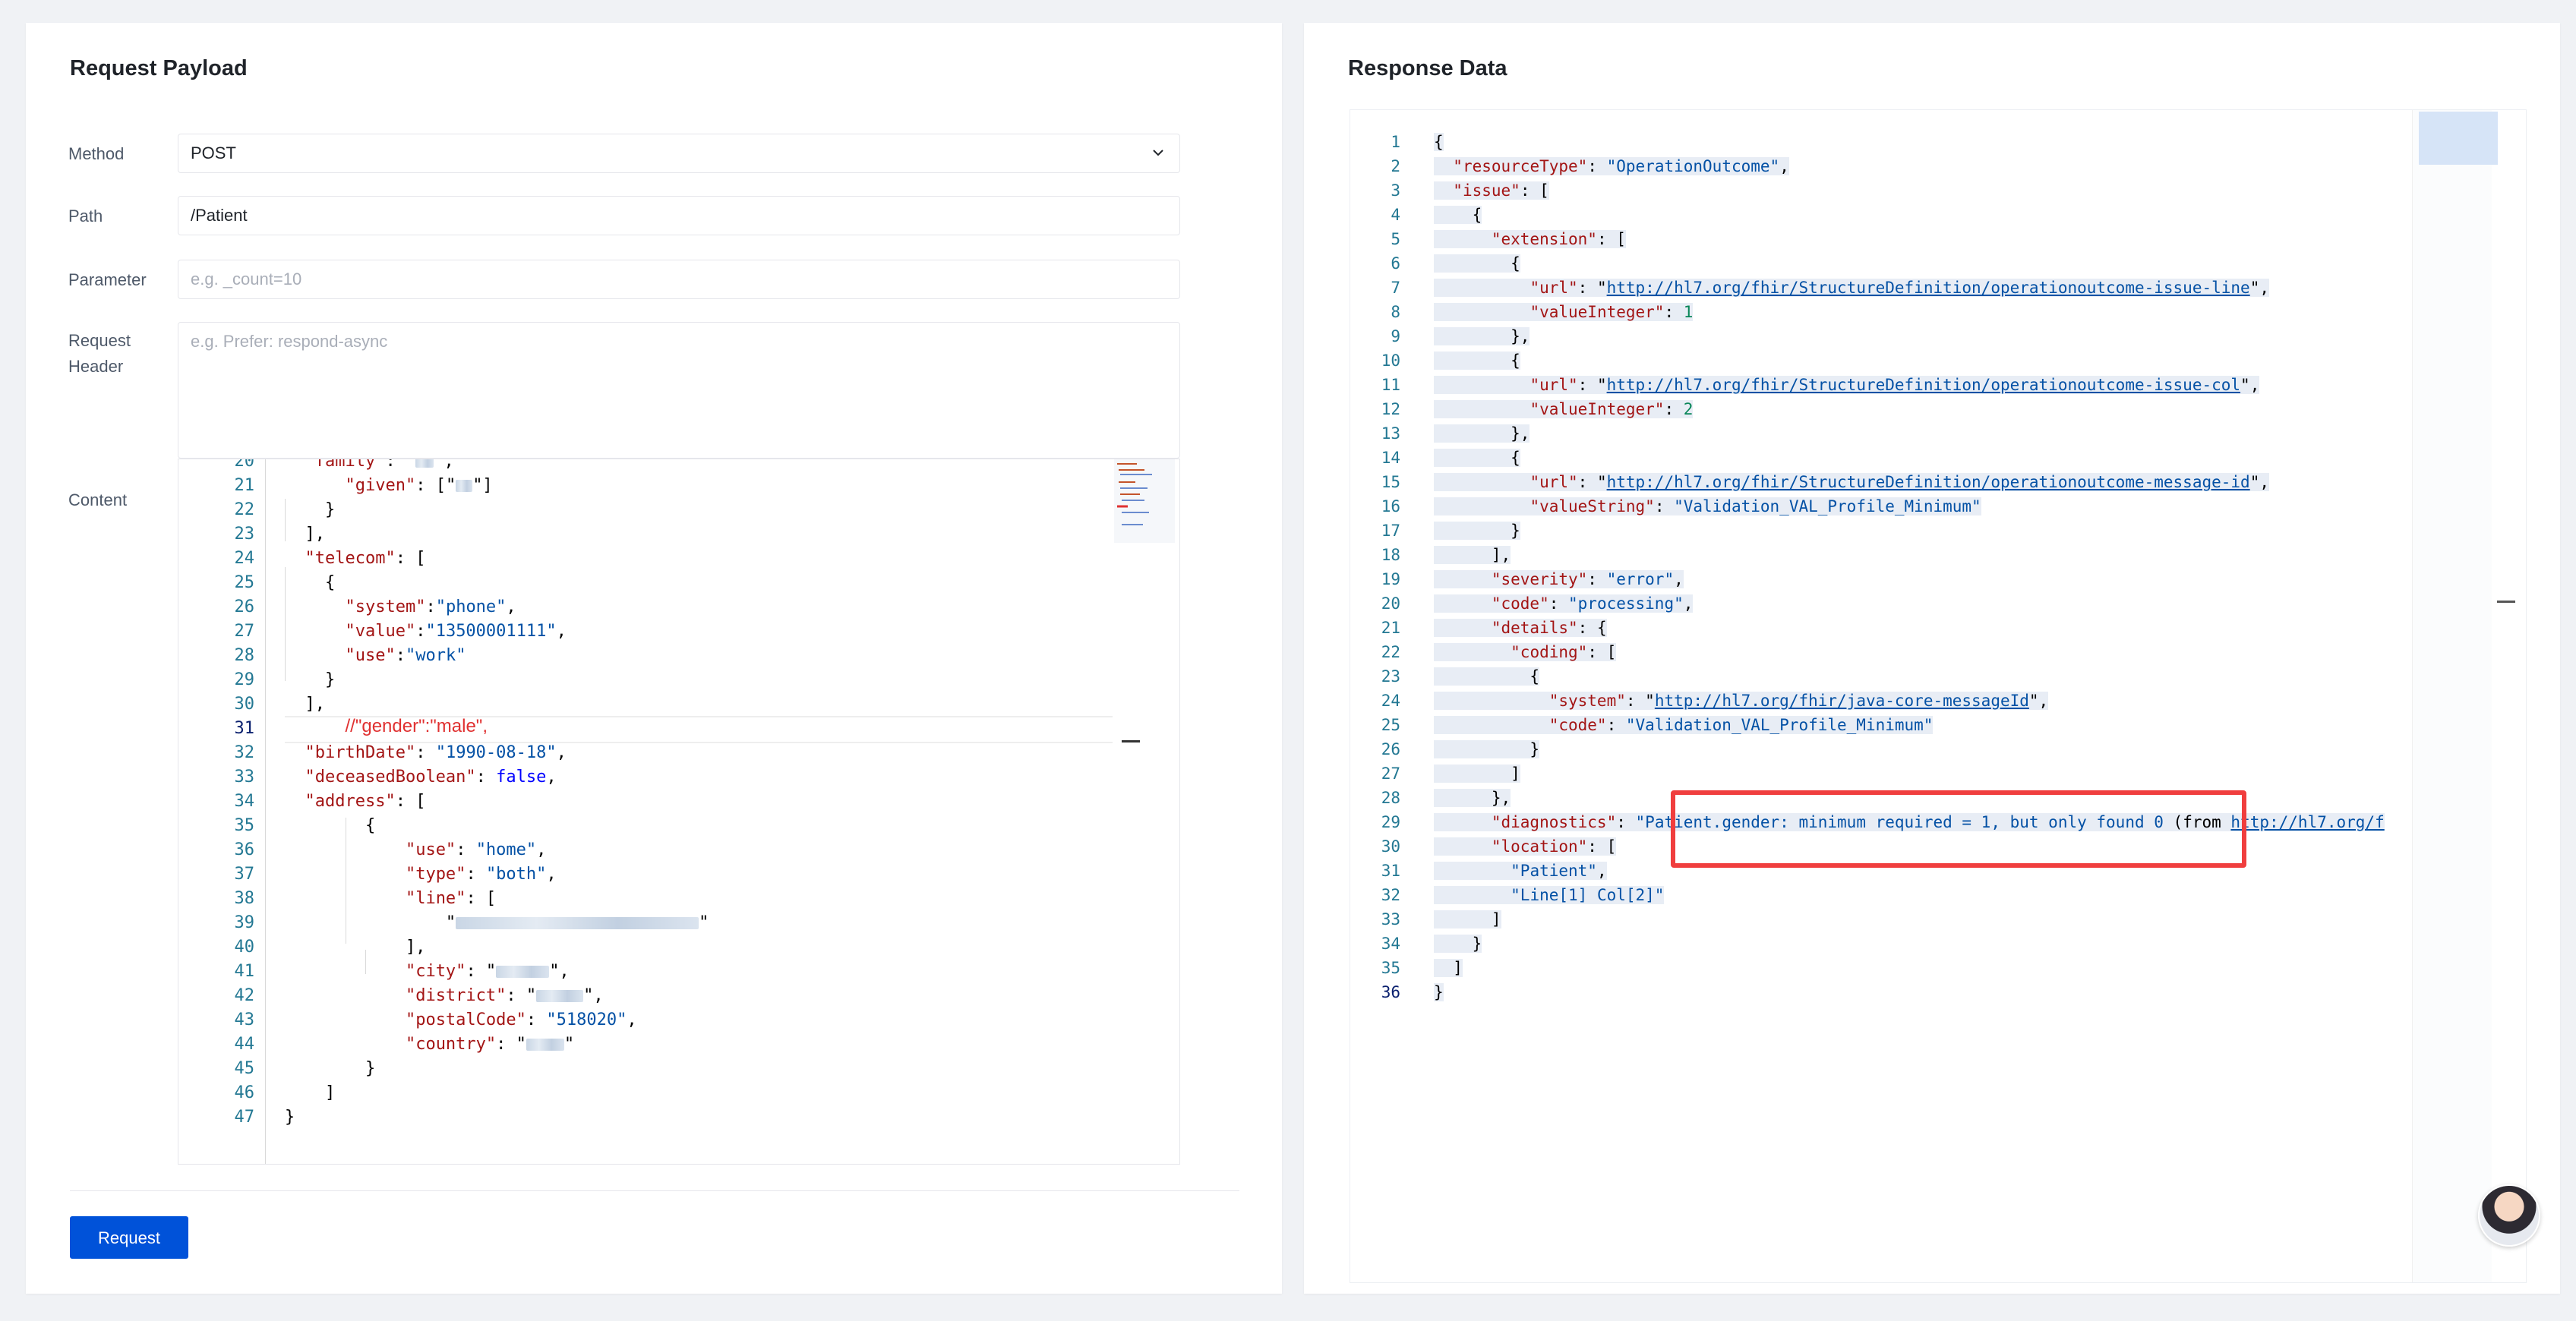 This screenshot has height=1321, width=2576. I want to click on request-header-label-2: Header, so click(96, 366).